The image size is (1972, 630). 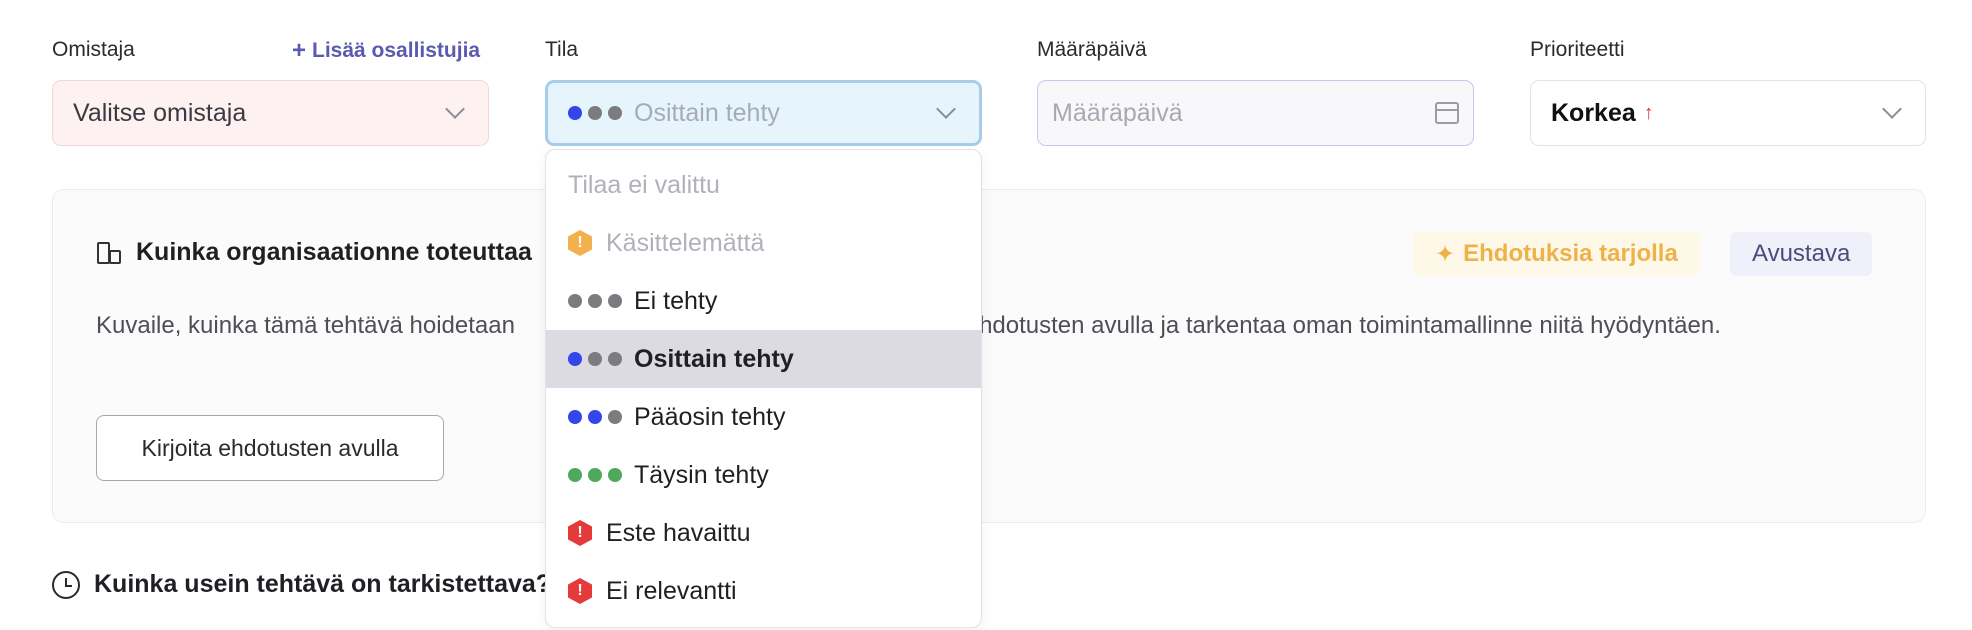 I want to click on suggestions-badge-label: Ehdotuksia tarjolla, so click(x=1570, y=253).